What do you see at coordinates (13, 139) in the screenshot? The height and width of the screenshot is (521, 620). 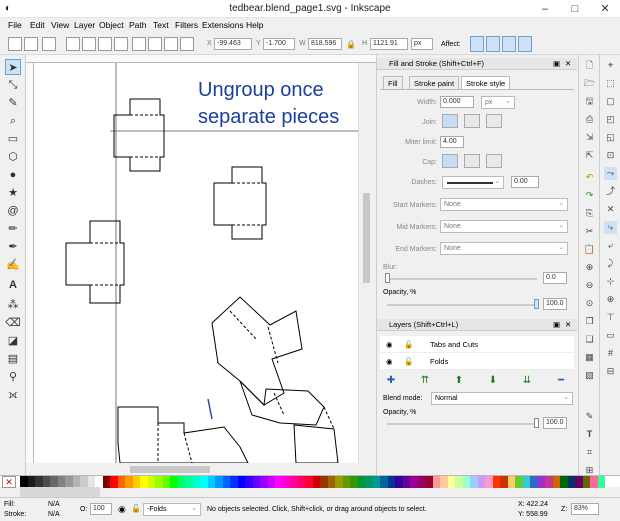 I see `rectangle-tool-icon: ▭` at bounding box center [13, 139].